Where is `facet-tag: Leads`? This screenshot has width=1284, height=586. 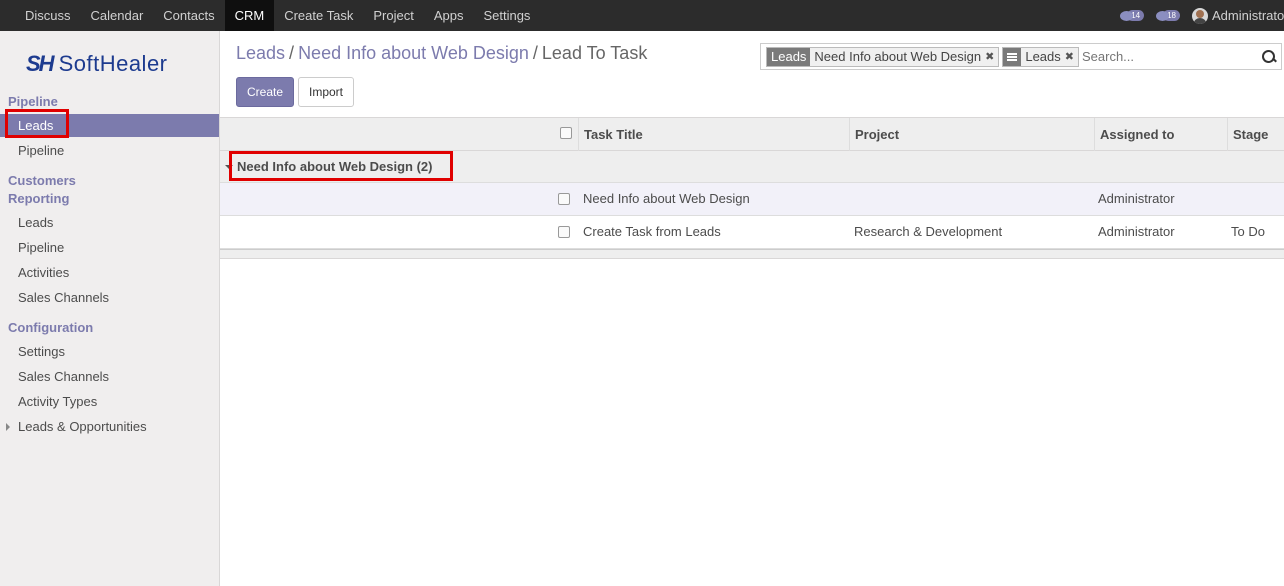
facet-tag: Leads is located at coordinates (789, 56).